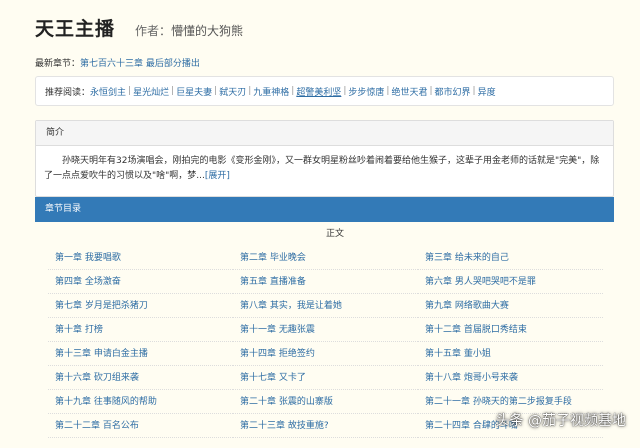 This screenshot has width=640, height=448. Describe the element at coordinates (140, 64) in the screenshot. I see `latest-chapter-link: 第七百六十三章 最后部分播出` at that location.